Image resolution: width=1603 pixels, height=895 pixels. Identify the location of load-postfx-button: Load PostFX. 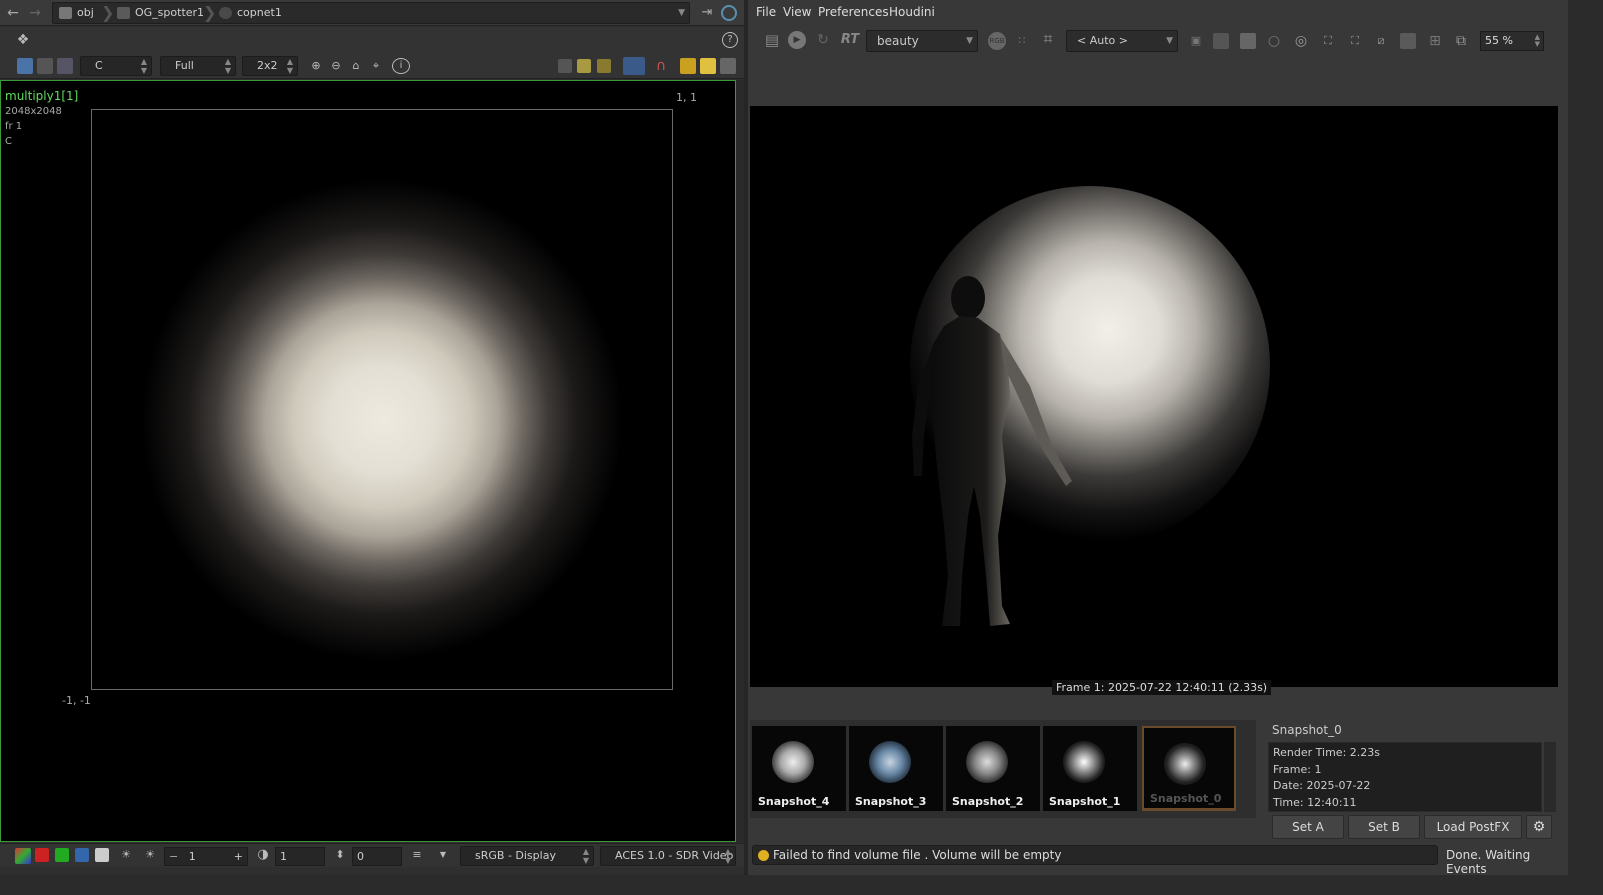
(1473, 827).